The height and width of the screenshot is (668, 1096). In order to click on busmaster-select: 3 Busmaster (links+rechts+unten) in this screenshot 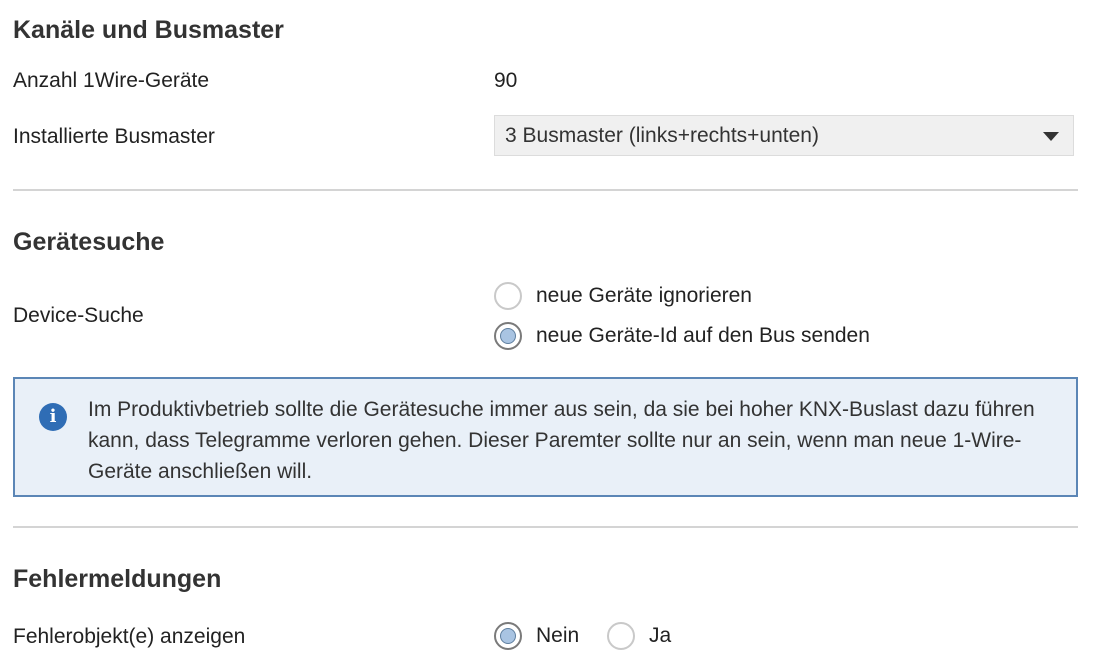, I will do `click(784, 135)`.